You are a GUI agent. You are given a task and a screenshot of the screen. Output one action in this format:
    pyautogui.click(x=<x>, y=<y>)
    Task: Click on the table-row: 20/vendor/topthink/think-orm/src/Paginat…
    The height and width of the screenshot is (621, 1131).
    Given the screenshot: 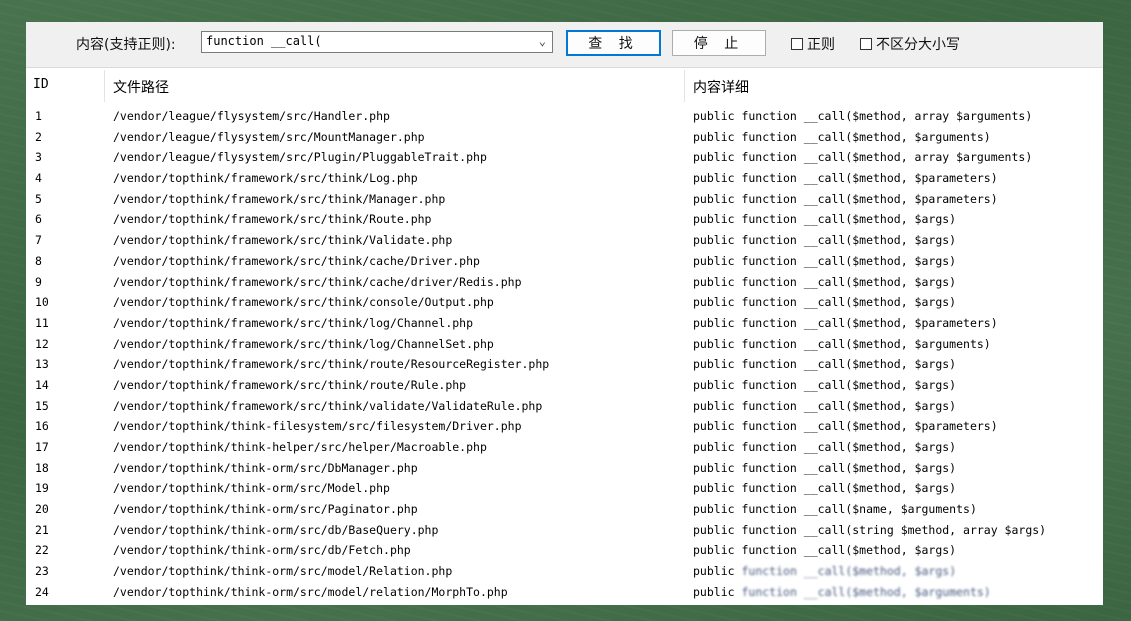 What is the action you would take?
    pyautogui.click(x=564, y=510)
    